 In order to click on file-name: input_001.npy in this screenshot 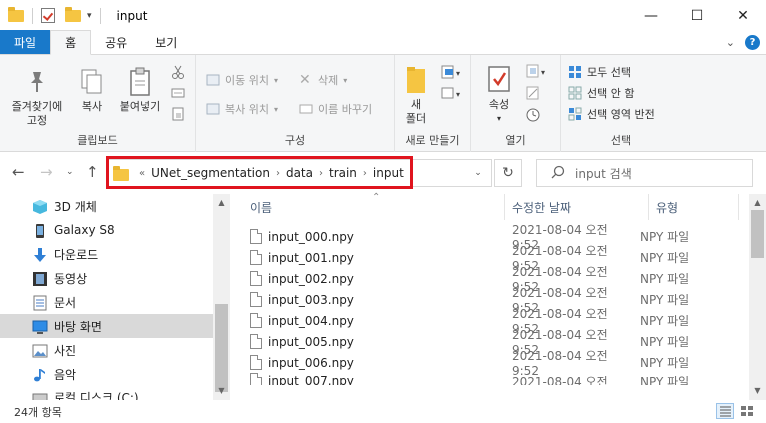, I will do `click(311, 257)`.